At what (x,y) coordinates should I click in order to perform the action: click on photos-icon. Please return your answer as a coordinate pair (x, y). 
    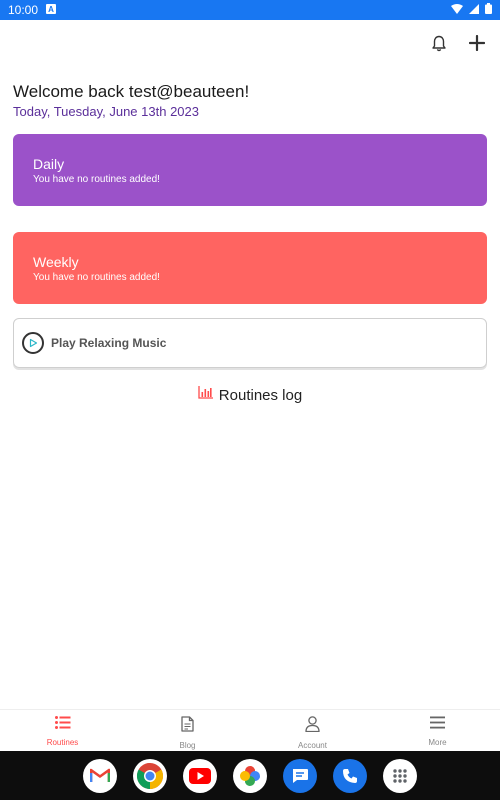
    Looking at the image, I should click on (250, 775).